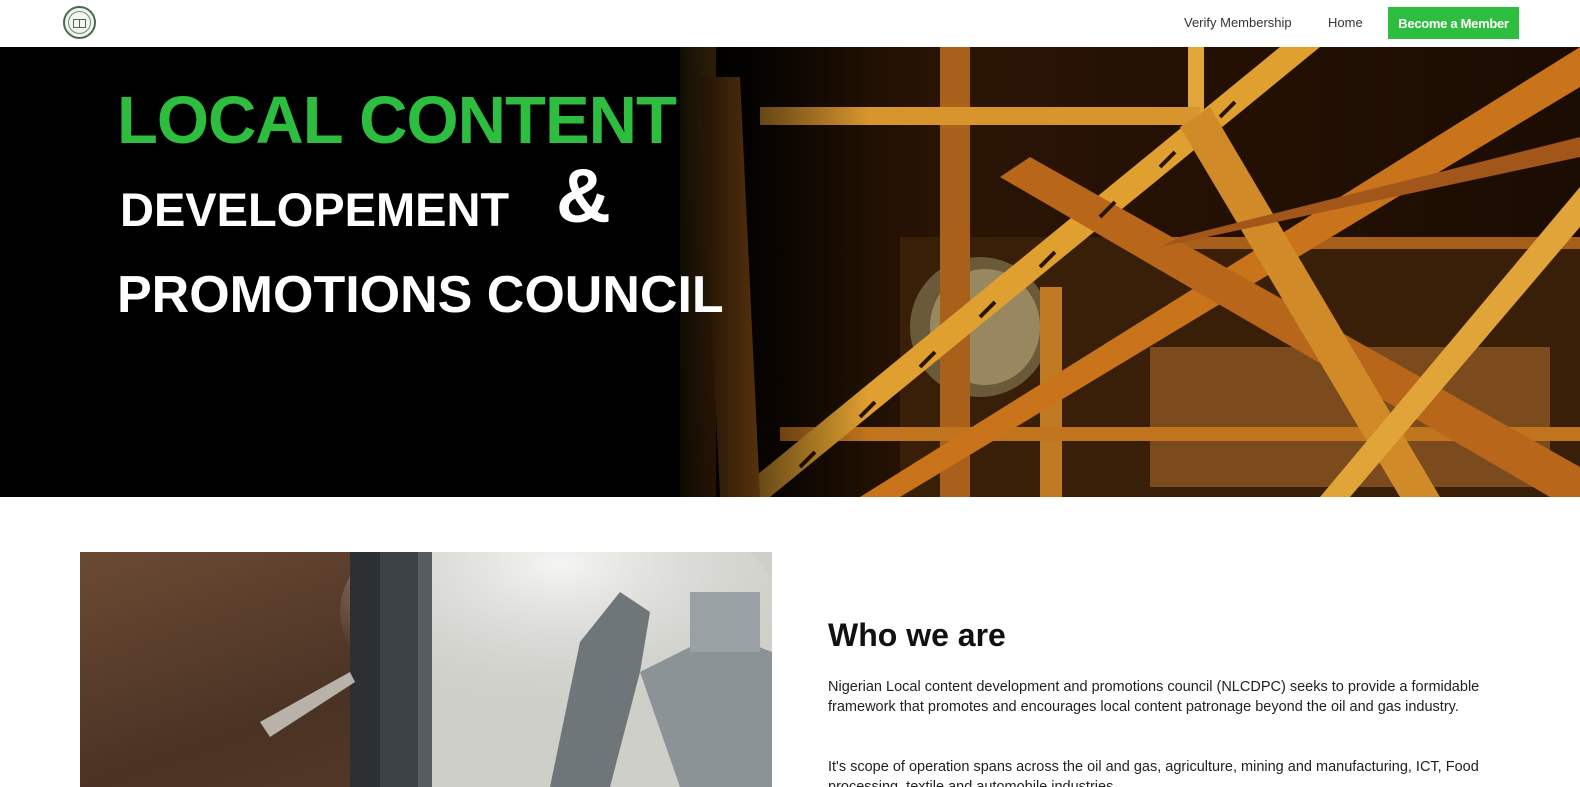 The height and width of the screenshot is (787, 1580). I want to click on nav-verify-membership: Verify Membership, so click(1238, 22).